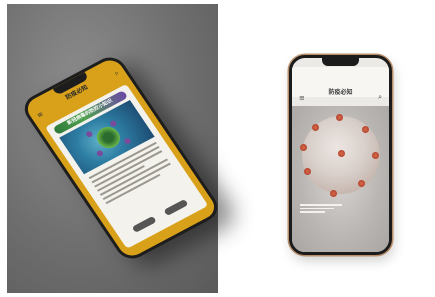 Image resolution: width=435 pixels, height=297 pixels. What do you see at coordinates (340, 62) in the screenshot?
I see `phone-notch` at bounding box center [340, 62].